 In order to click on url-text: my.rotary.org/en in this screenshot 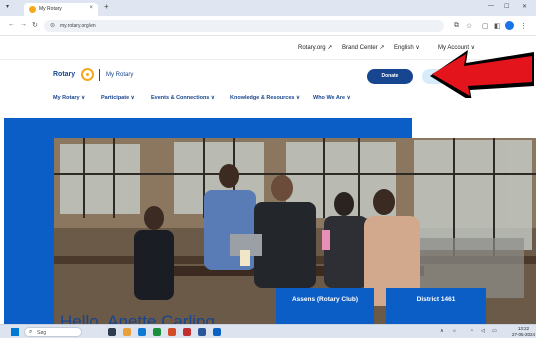, I will do `click(78, 26)`.